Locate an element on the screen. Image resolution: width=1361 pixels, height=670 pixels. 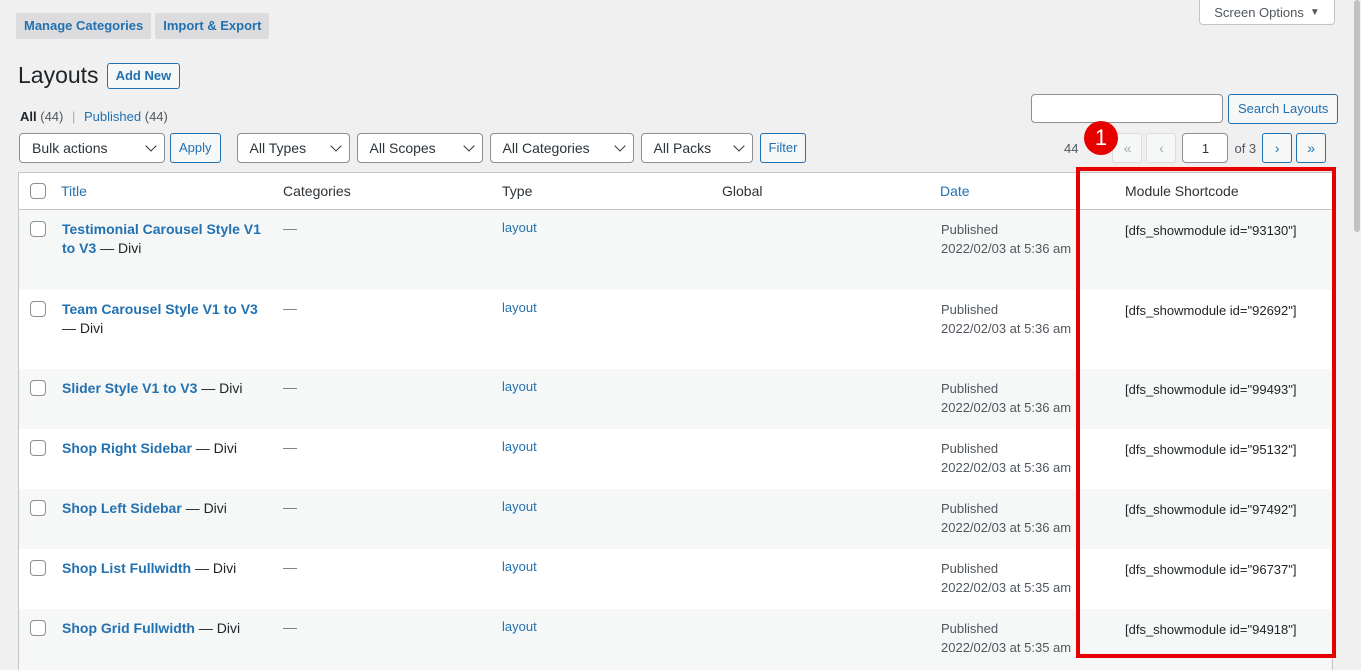
search-layouts-button: Search Layouts is located at coordinates (1283, 109).